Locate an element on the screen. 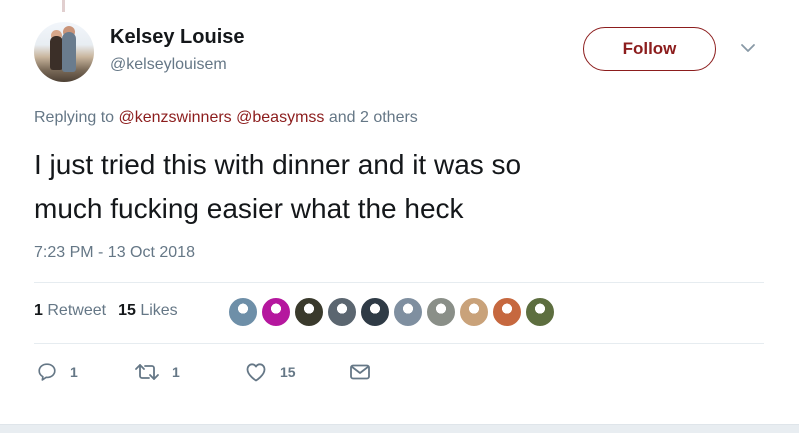  retweet-button: 1 is located at coordinates (157, 372).